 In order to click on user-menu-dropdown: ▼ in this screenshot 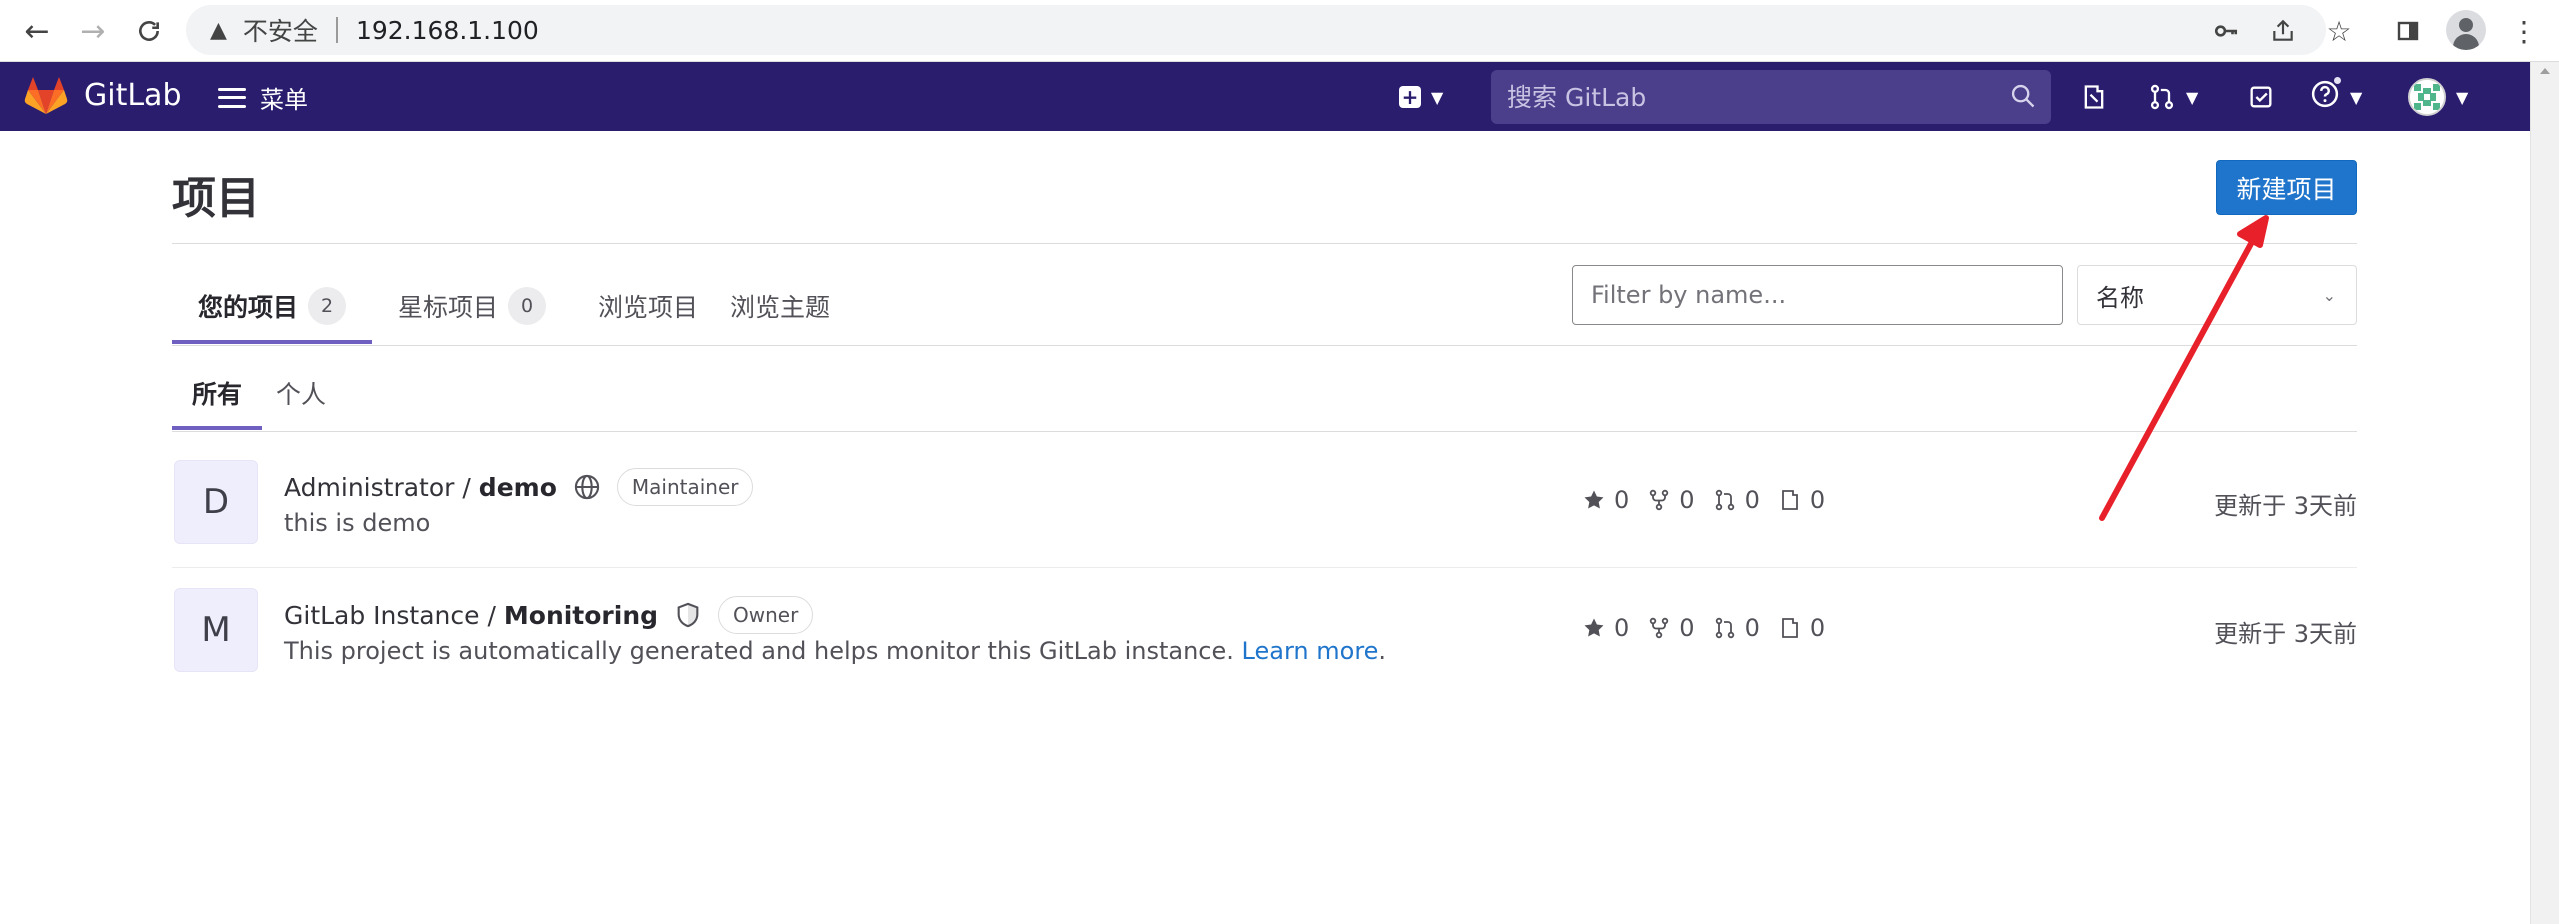, I will do `click(2438, 97)`.